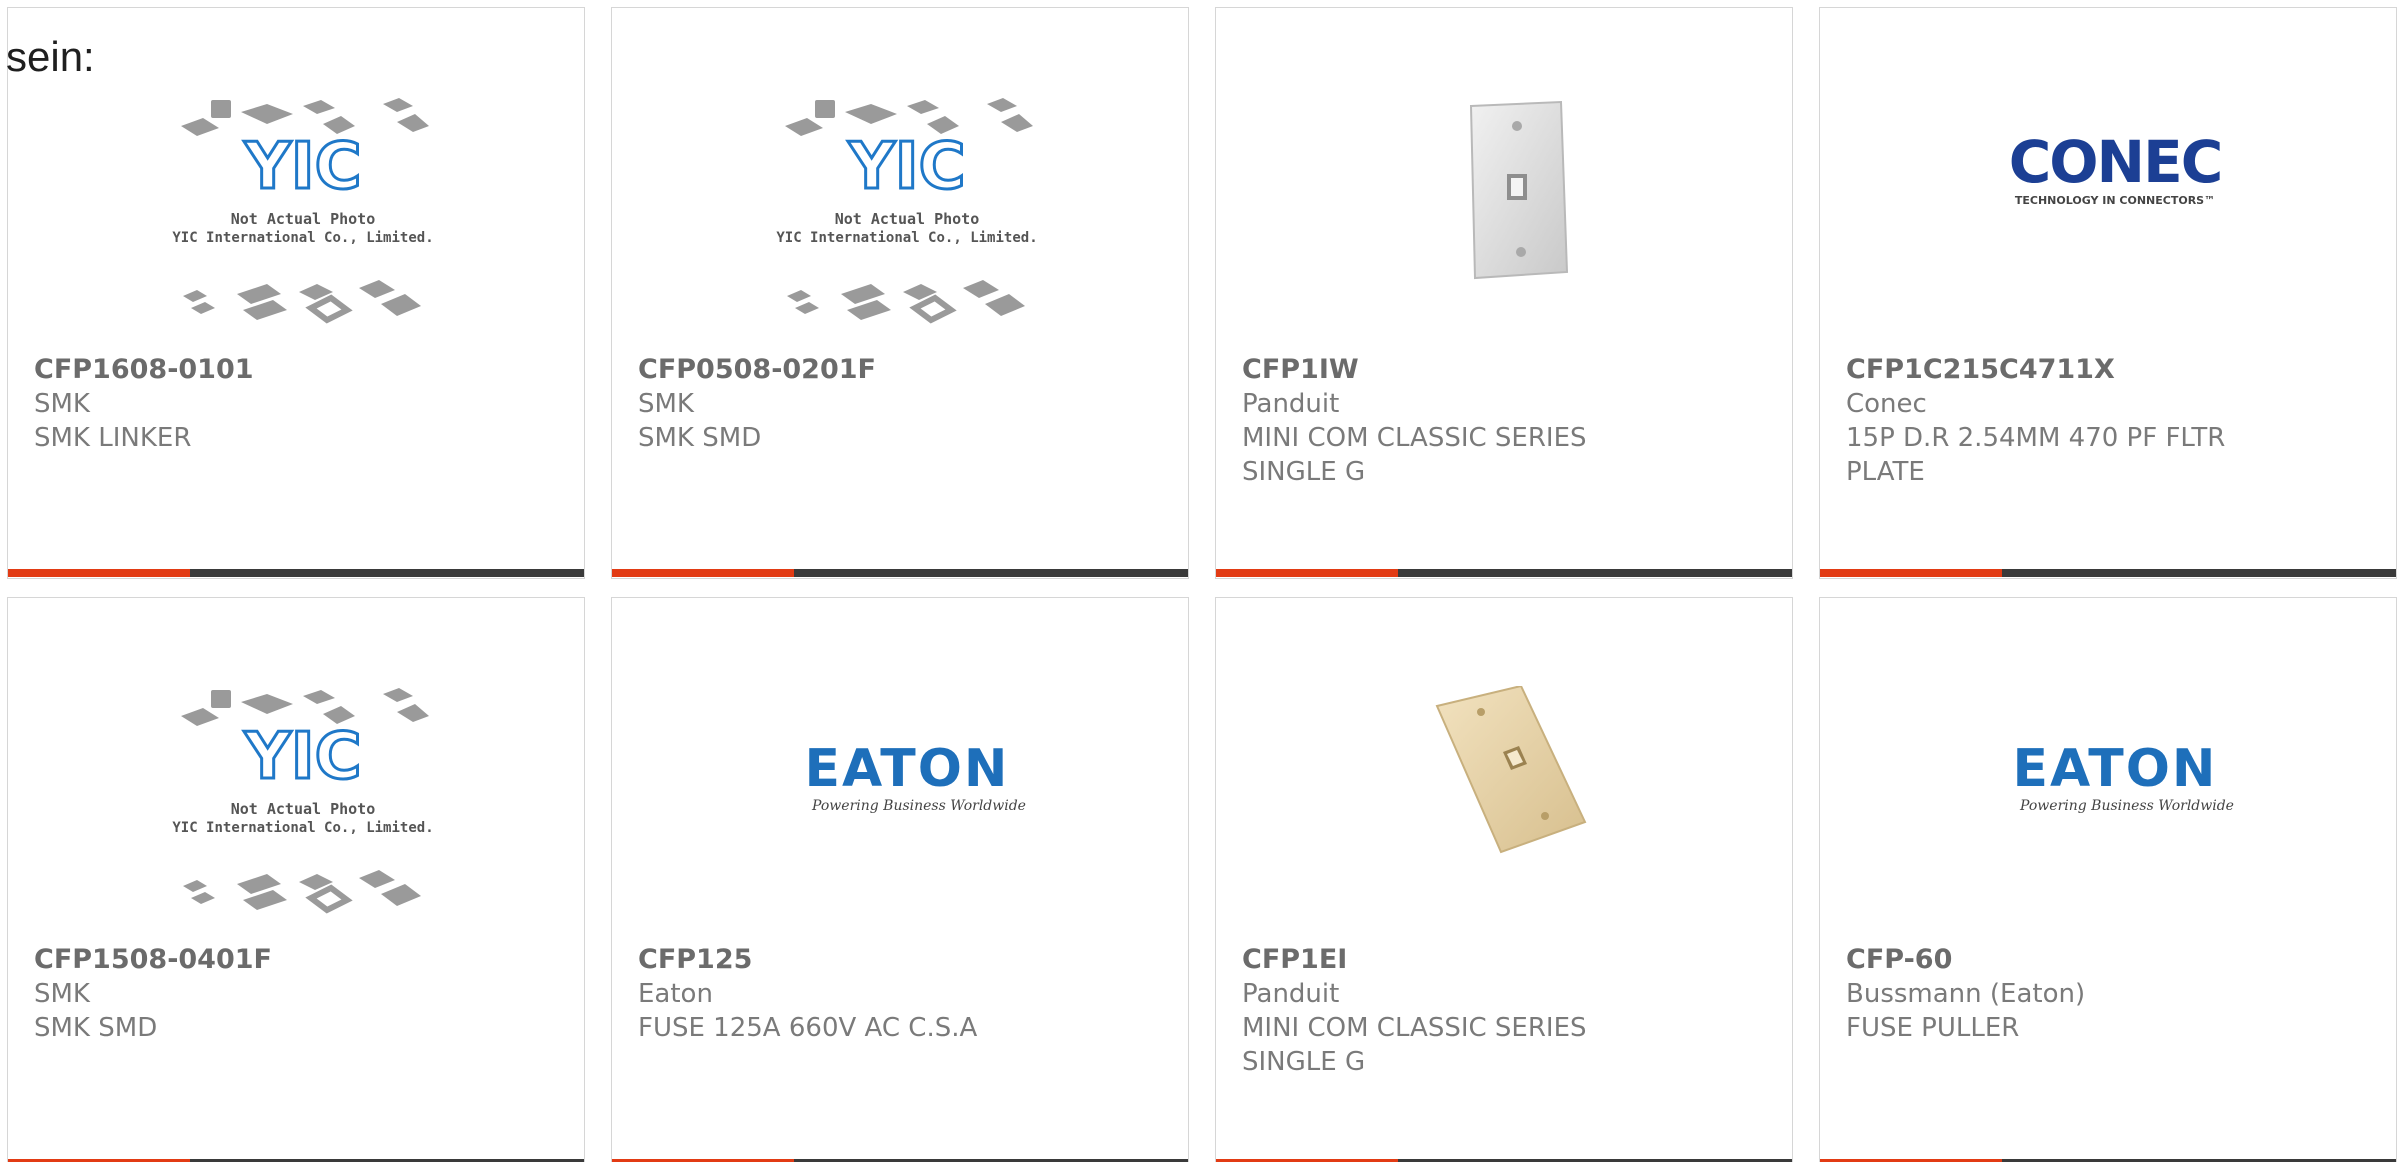  I want to click on product-info: CFP-60 Bussmann (Eaton) FUSE PULLER, so click(2108, 994).